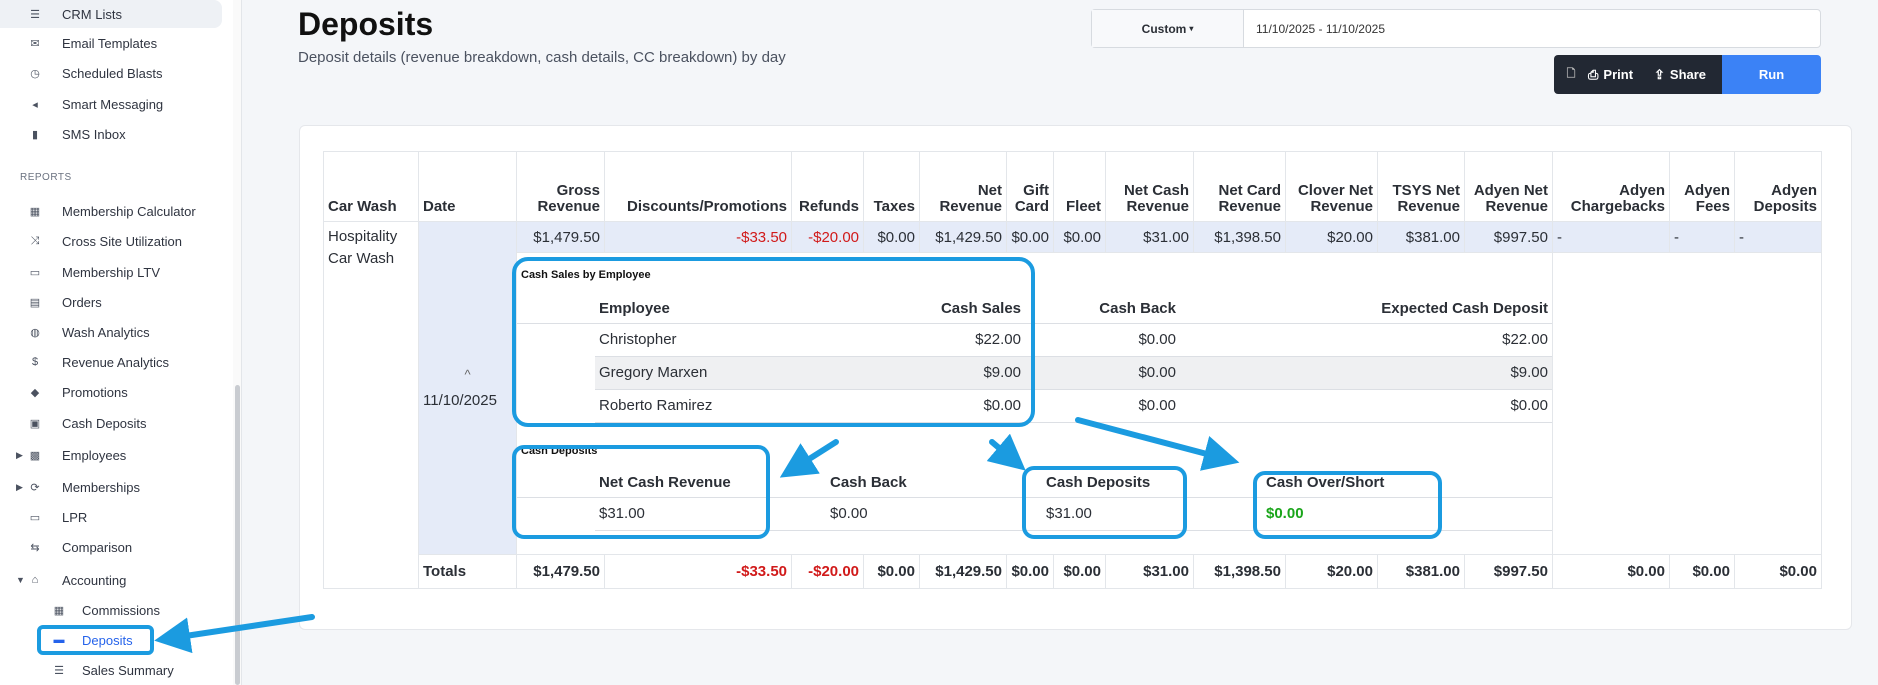 Image resolution: width=1878 pixels, height=685 pixels. What do you see at coordinates (120, 362) in the screenshot?
I see `sidebar-item-revenue-analytics: $ Revenue Analytics` at bounding box center [120, 362].